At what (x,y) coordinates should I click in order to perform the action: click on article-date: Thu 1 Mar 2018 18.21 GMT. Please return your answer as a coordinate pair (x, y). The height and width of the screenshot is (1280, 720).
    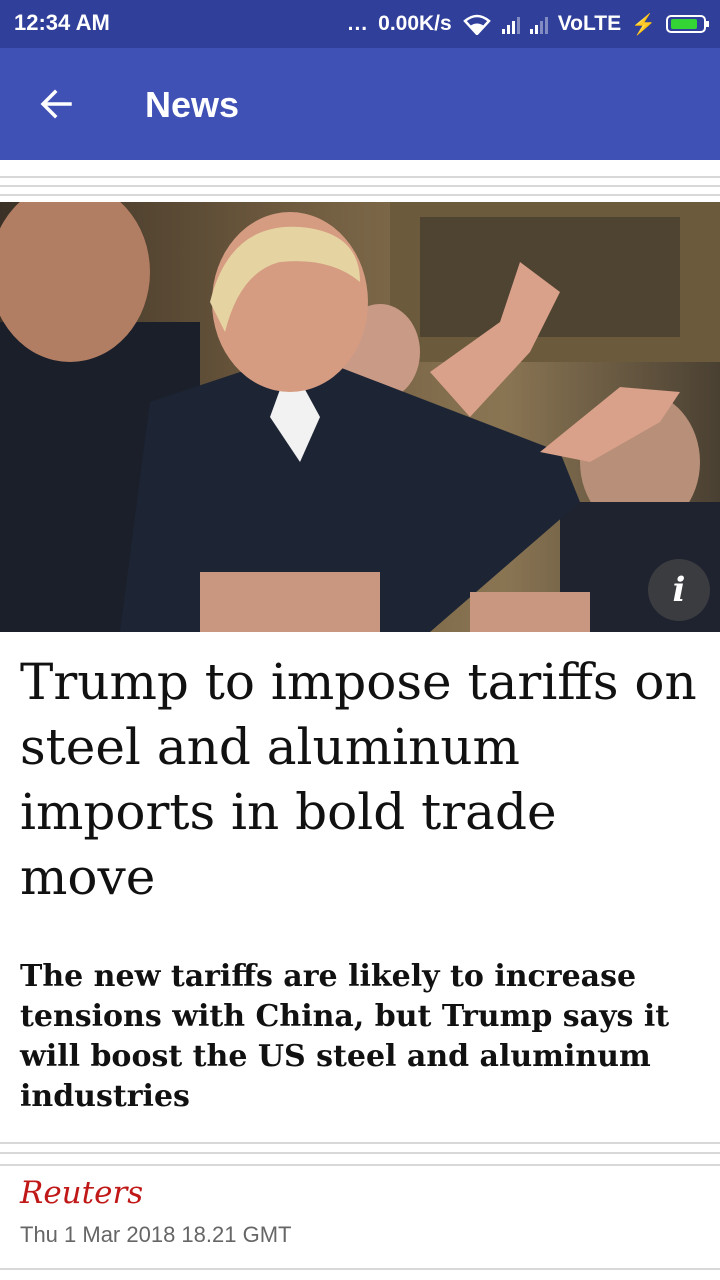
    Looking at the image, I should click on (156, 1234).